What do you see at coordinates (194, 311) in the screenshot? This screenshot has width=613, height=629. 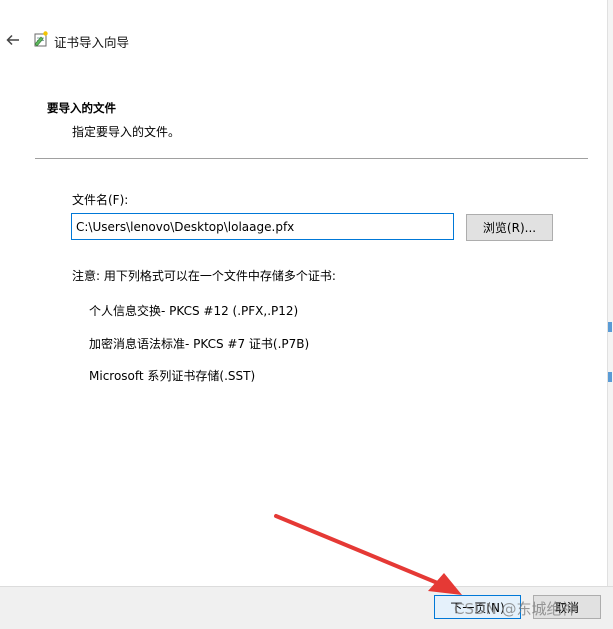 I see `format-item-pfx: 个人信息交换- PKCS #12 (.PFX,.P12)` at bounding box center [194, 311].